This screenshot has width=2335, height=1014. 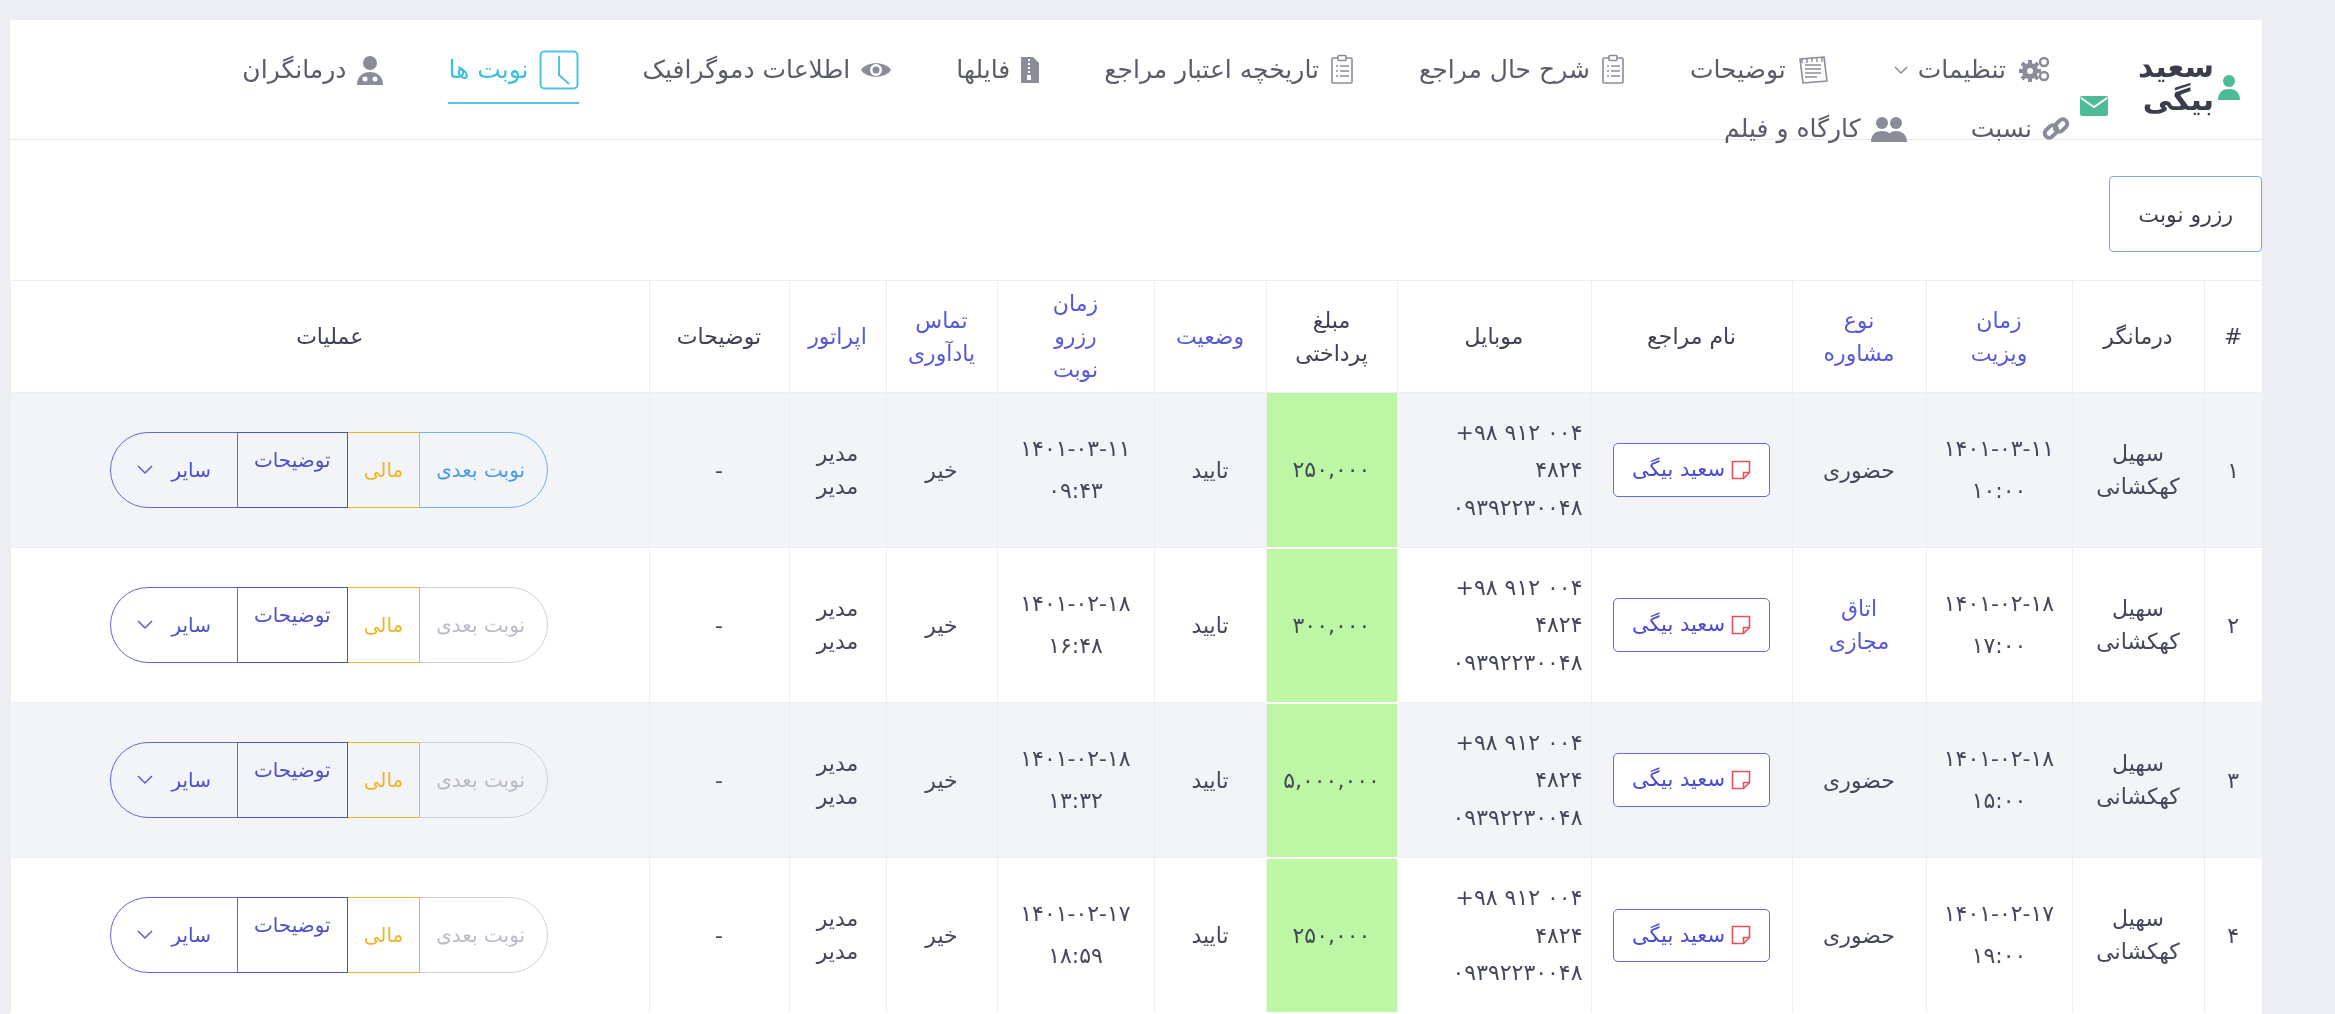 What do you see at coordinates (2233, 935) in the screenshot?
I see `row-number: ۴` at bounding box center [2233, 935].